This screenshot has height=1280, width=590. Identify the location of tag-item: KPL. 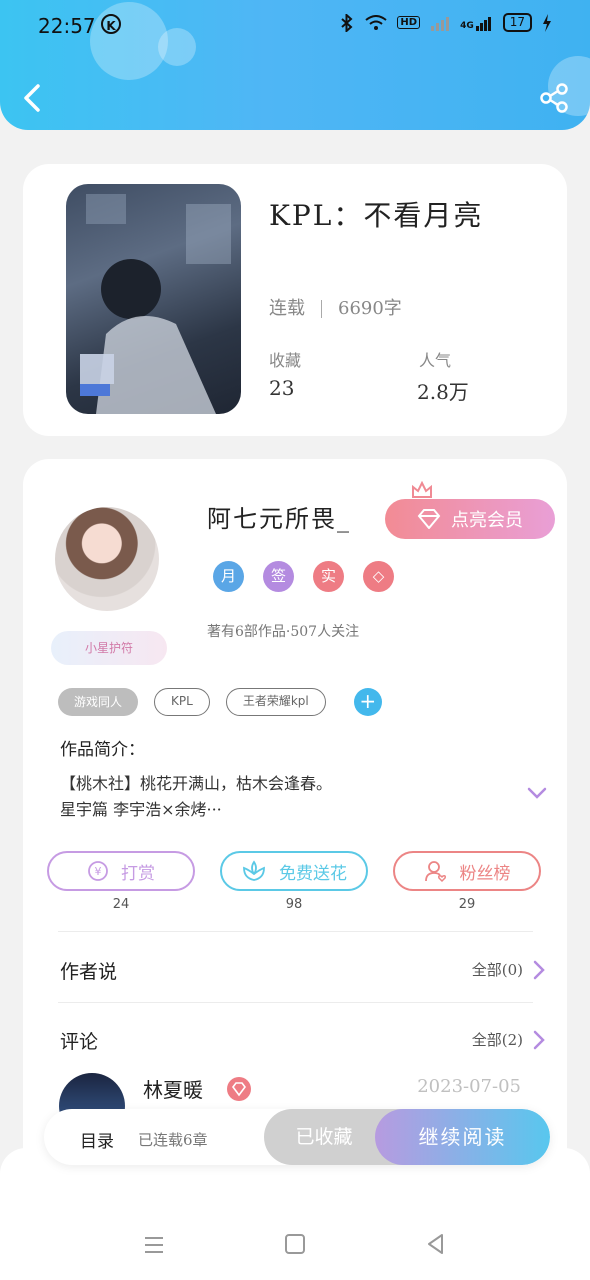
(182, 702).